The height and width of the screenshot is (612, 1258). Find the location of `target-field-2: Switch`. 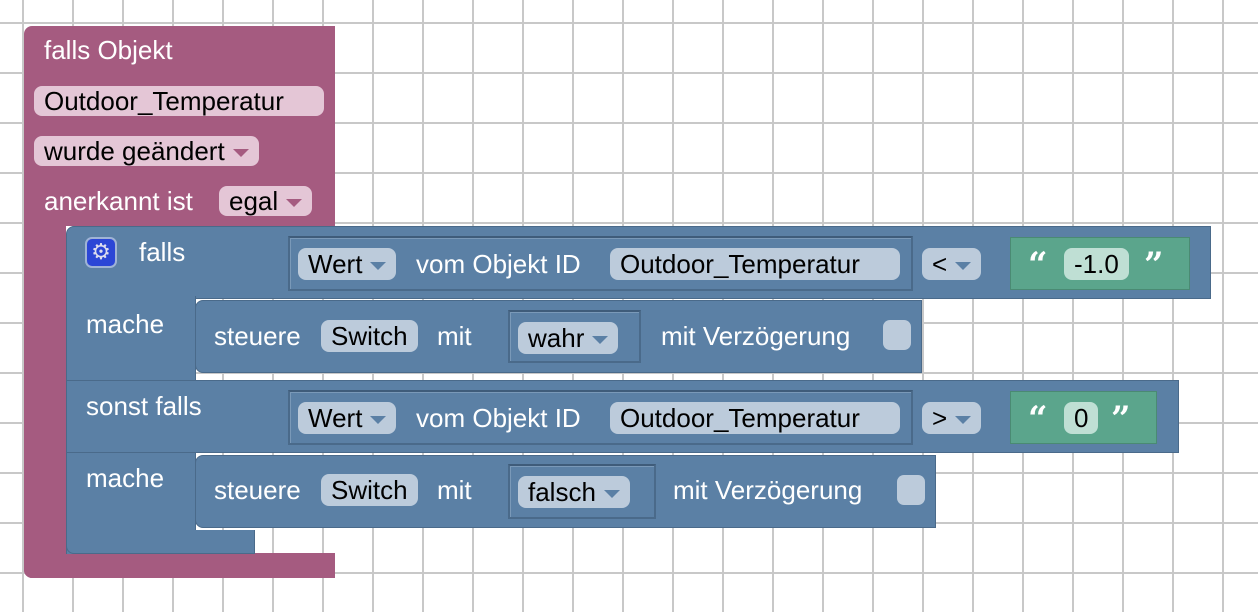

target-field-2: Switch is located at coordinates (369, 490).